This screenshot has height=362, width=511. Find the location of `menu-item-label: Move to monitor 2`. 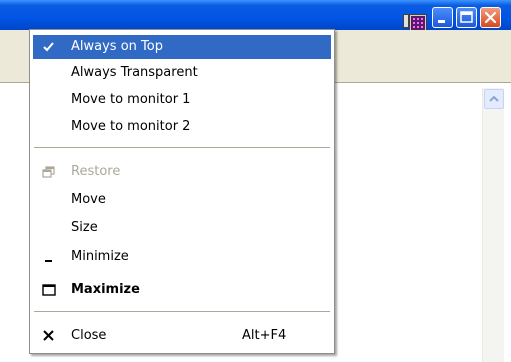

menu-item-label: Move to monitor 2 is located at coordinates (131, 126).